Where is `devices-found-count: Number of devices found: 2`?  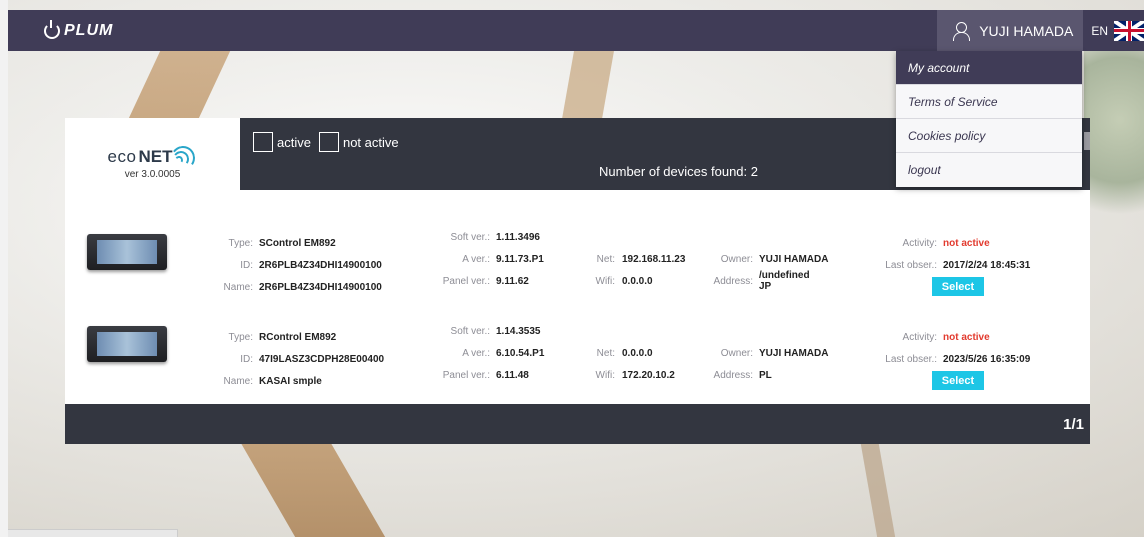 devices-found-count: Number of devices found: 2 is located at coordinates (678, 171).